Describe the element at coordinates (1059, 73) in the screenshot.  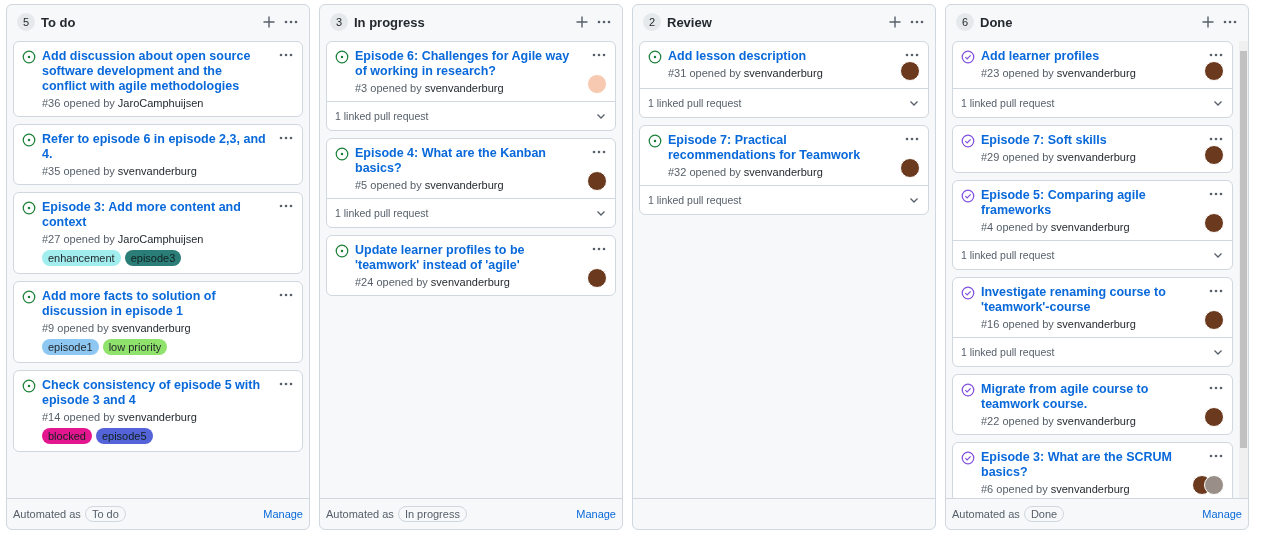
I see `issue-meta-text: #23 opened by svenvanderburg` at that location.